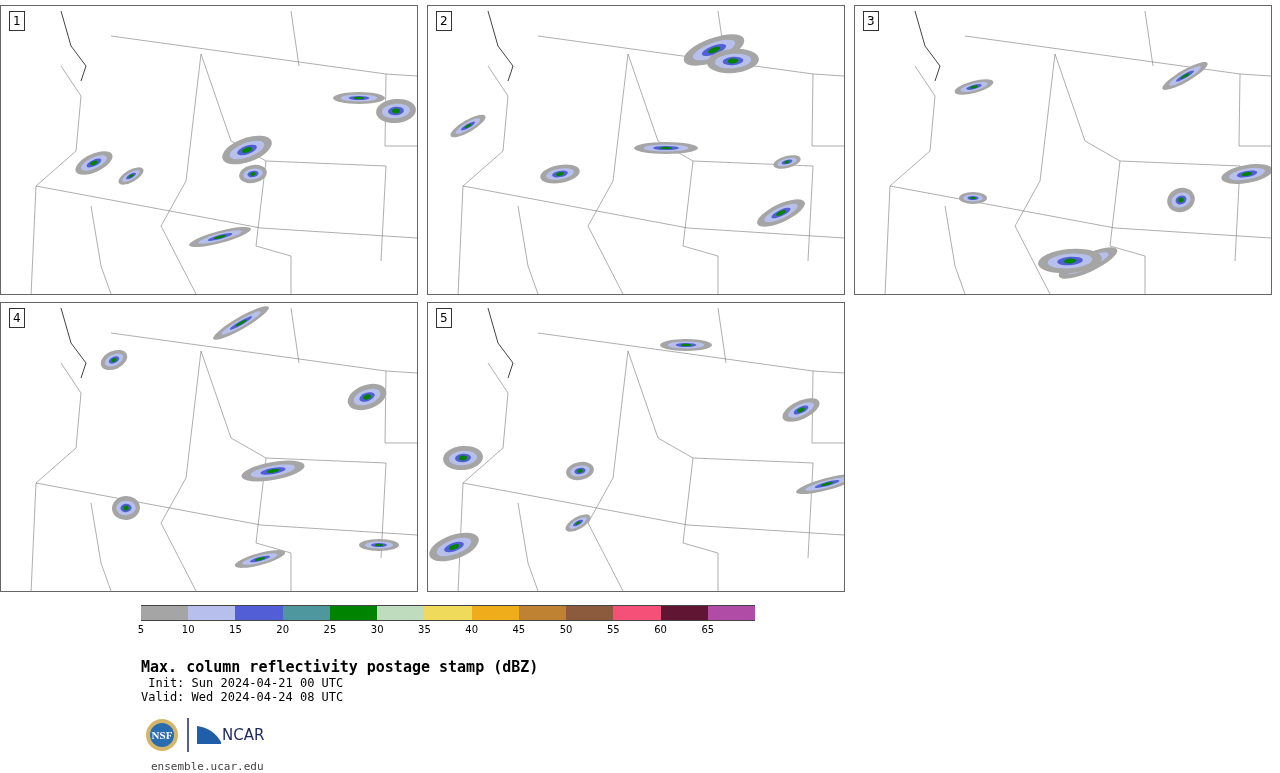  What do you see at coordinates (17, 21) in the screenshot?
I see `panel-number: 1` at bounding box center [17, 21].